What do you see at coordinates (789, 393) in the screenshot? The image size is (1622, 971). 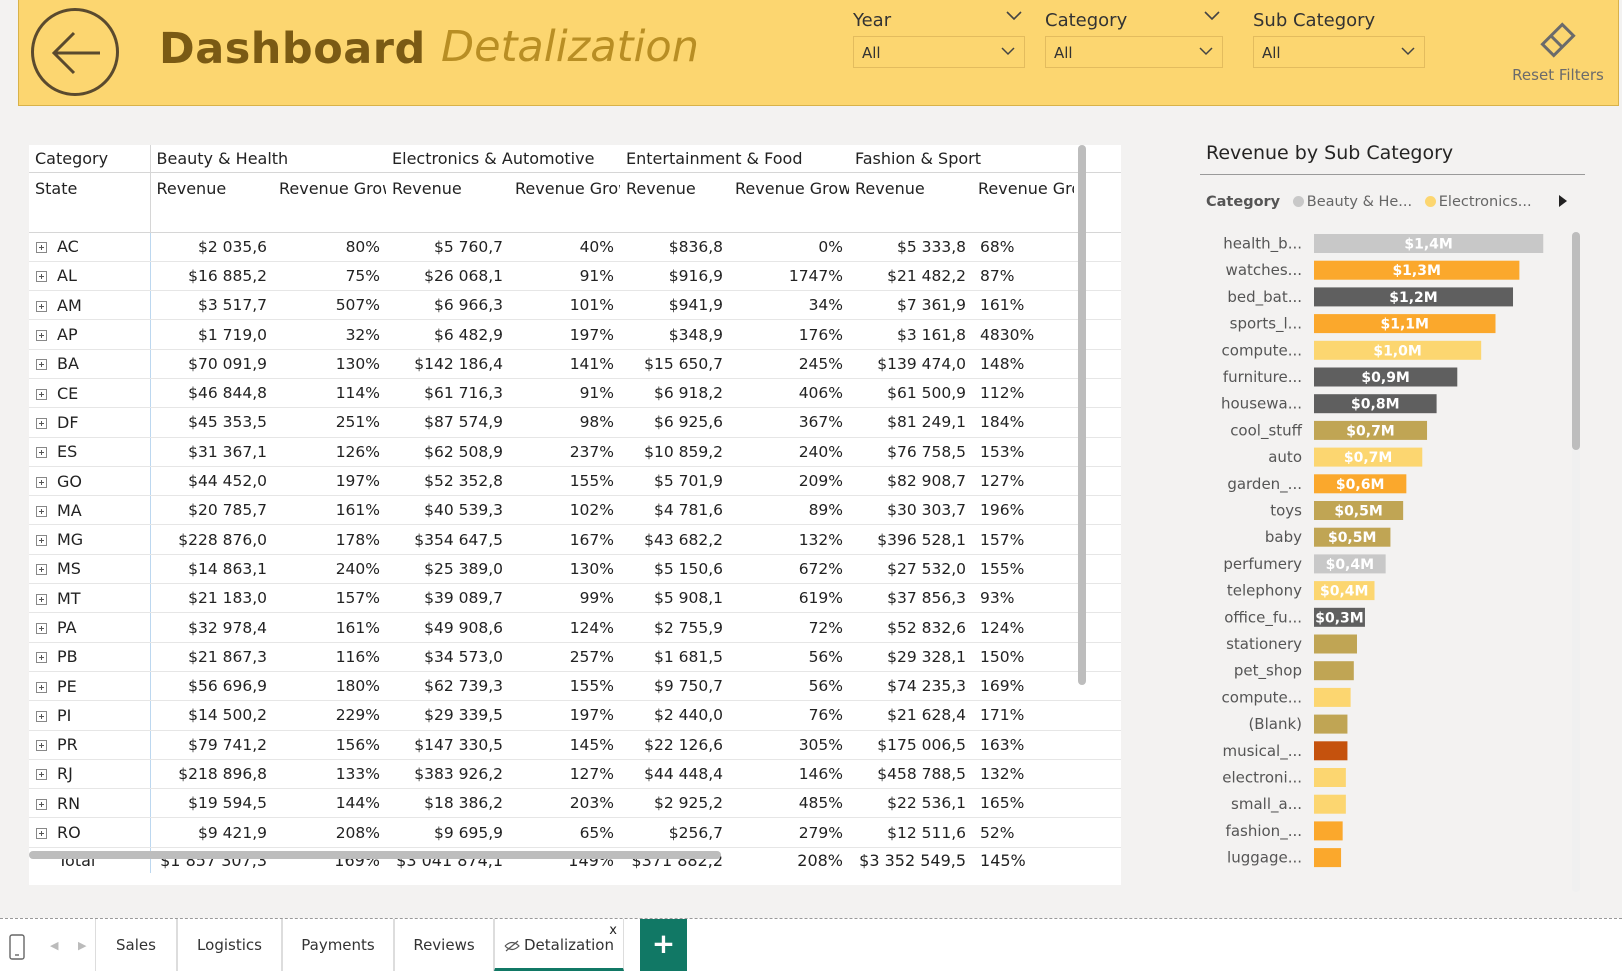 I see `growth-cell: 406%` at bounding box center [789, 393].